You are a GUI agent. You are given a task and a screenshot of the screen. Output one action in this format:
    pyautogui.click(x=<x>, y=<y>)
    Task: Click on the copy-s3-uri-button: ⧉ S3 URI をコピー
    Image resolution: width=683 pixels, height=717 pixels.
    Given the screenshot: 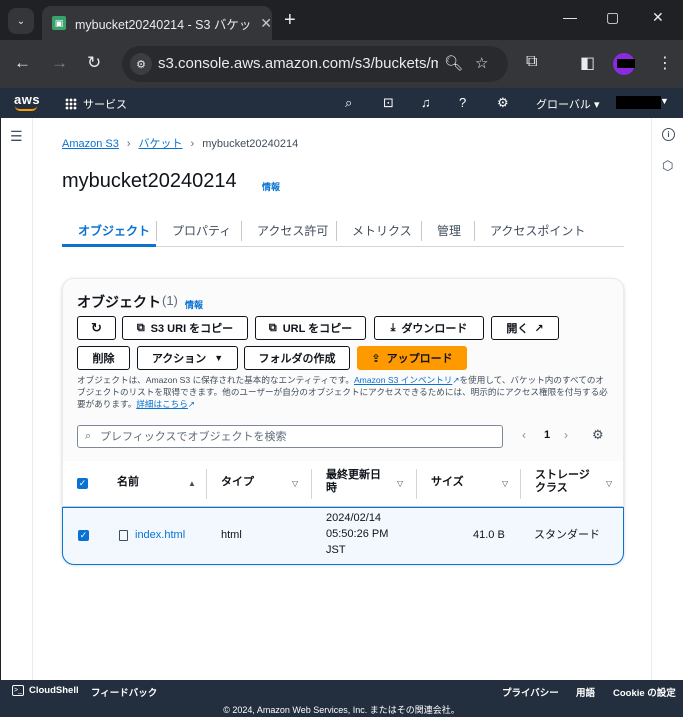 What is the action you would take?
    pyautogui.click(x=185, y=328)
    